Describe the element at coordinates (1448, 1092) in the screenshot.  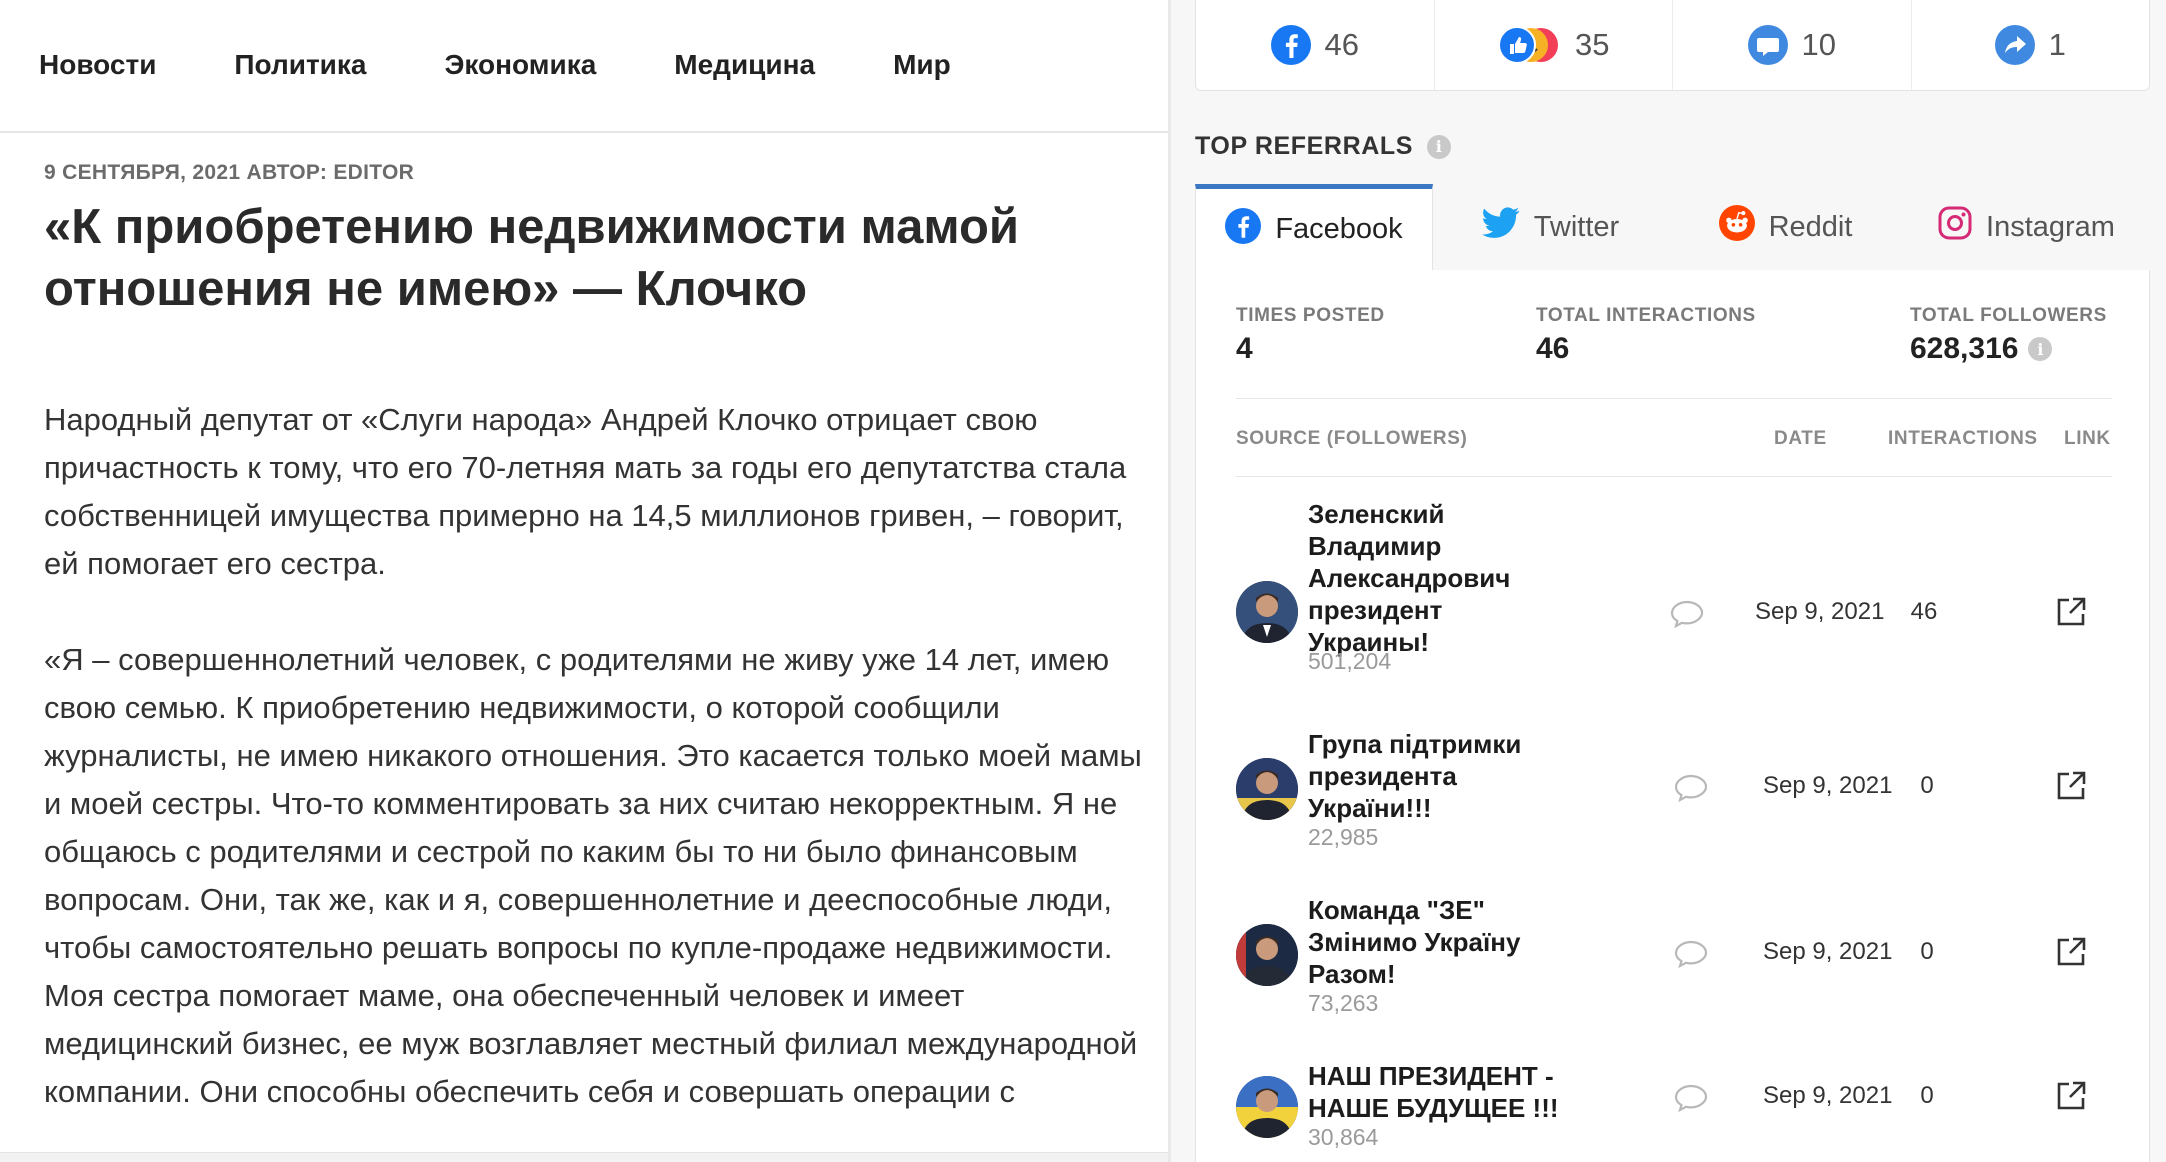
I see `source-name: НАШ ПРЕЗИДЕНТ - НАШЕ БУДУЩЕЕ !!!` at that location.